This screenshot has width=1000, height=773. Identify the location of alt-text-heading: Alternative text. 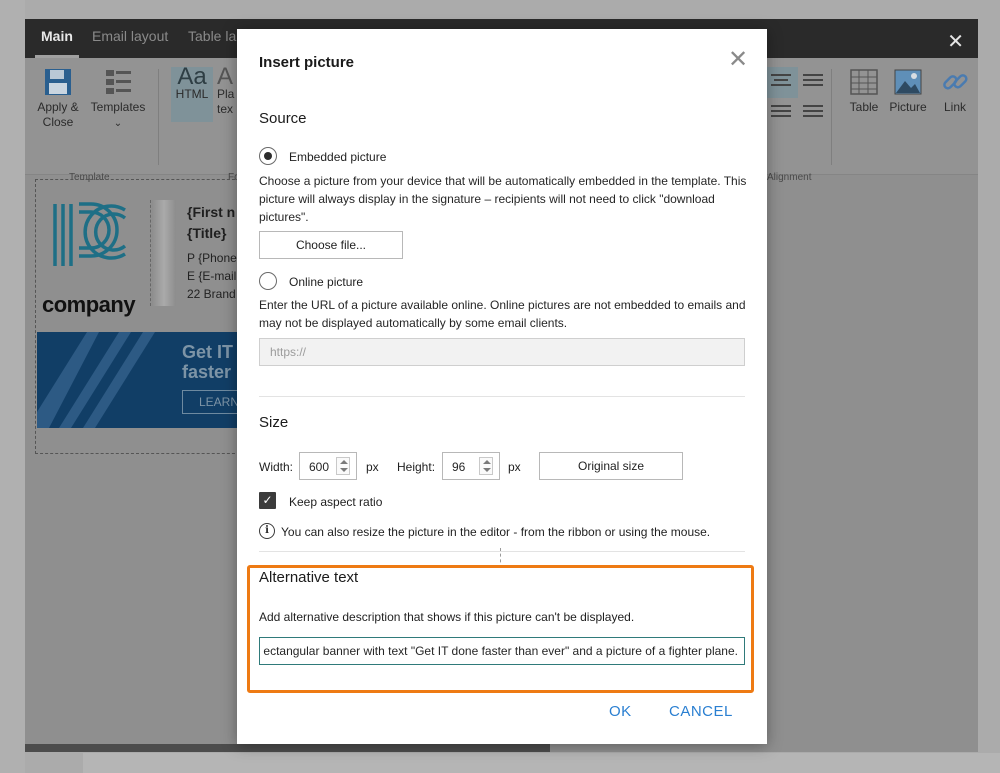
(309, 577).